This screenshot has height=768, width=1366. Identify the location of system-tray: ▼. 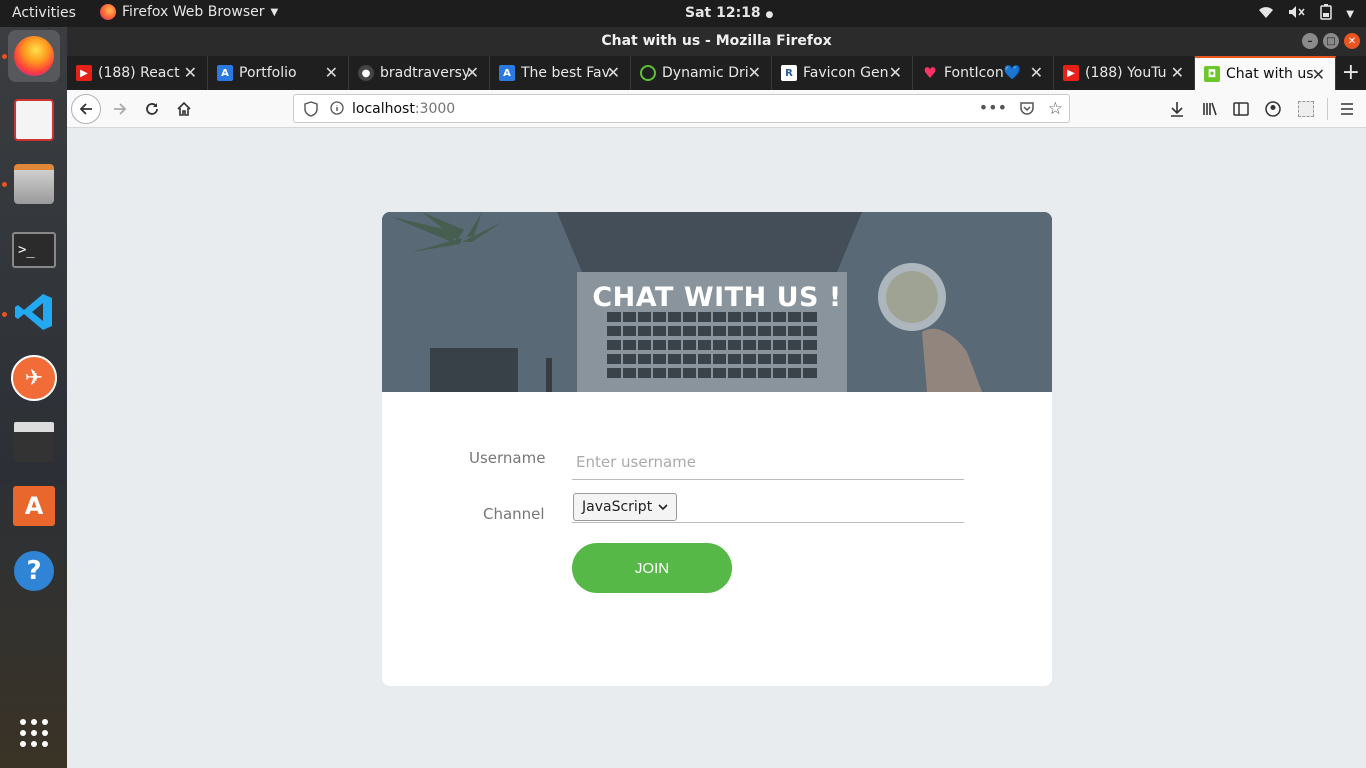
(1306, 14).